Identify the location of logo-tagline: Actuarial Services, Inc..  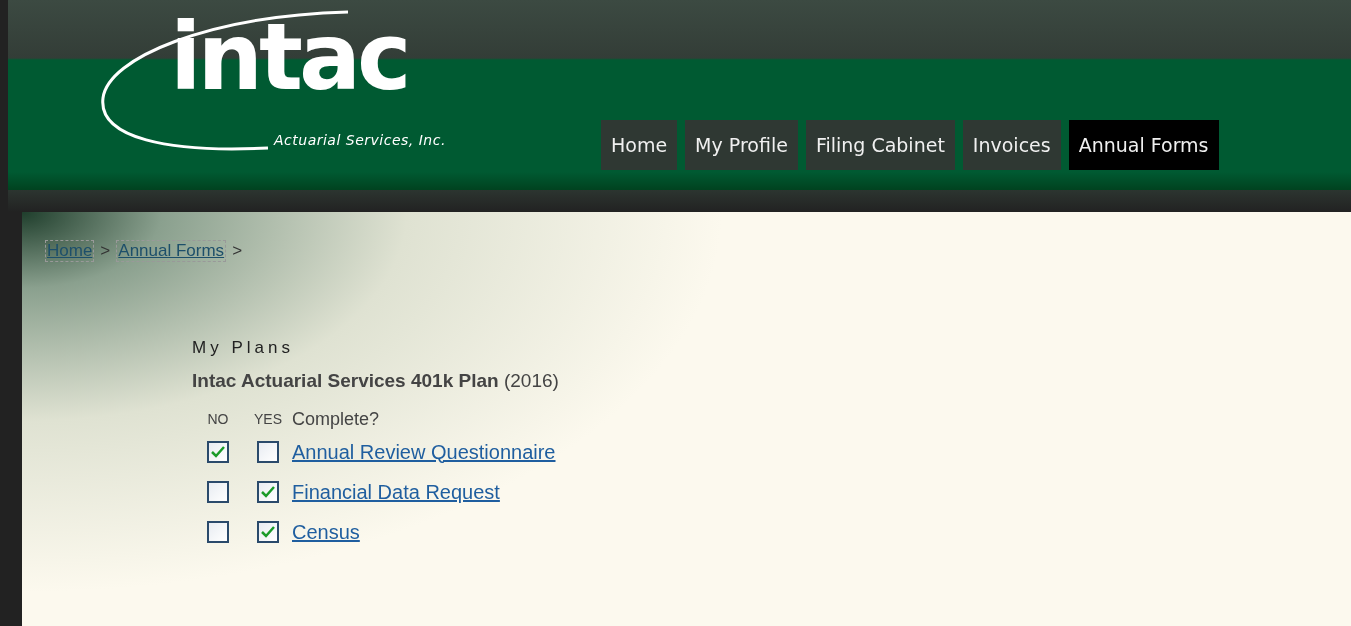
(360, 140).